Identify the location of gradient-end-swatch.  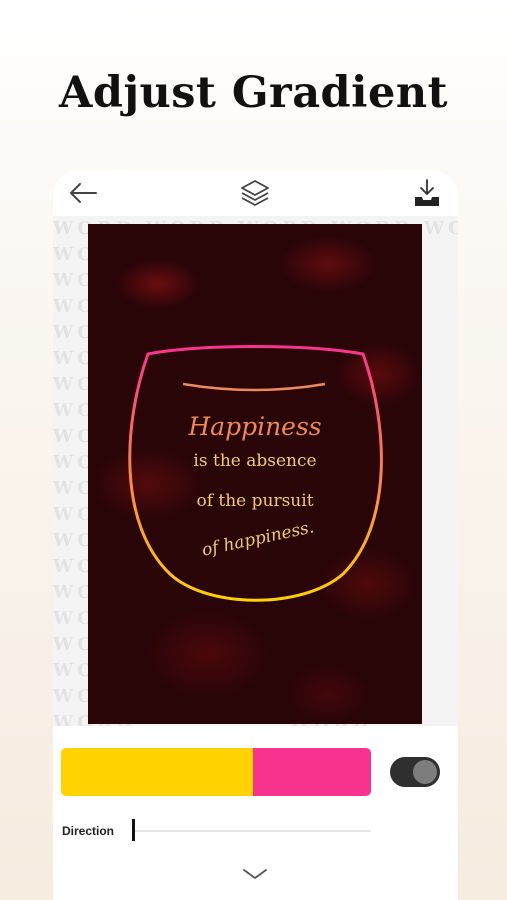
(312, 772).